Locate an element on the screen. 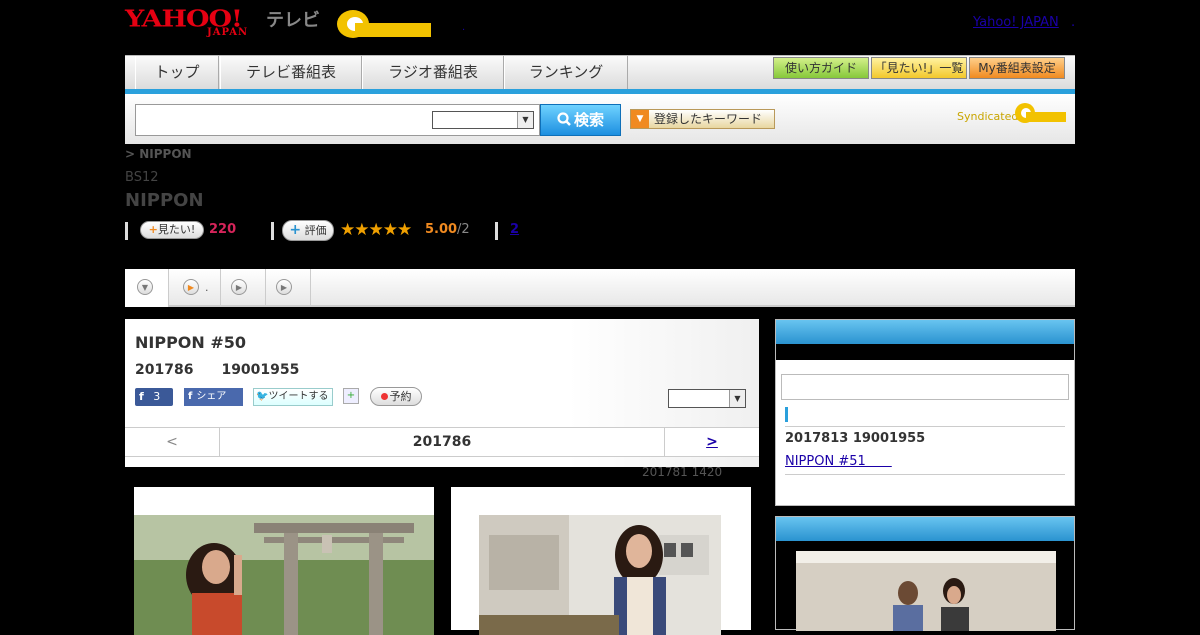 This screenshot has height=635, width=1200. tab-related: ▶ is located at coordinates (288, 288).